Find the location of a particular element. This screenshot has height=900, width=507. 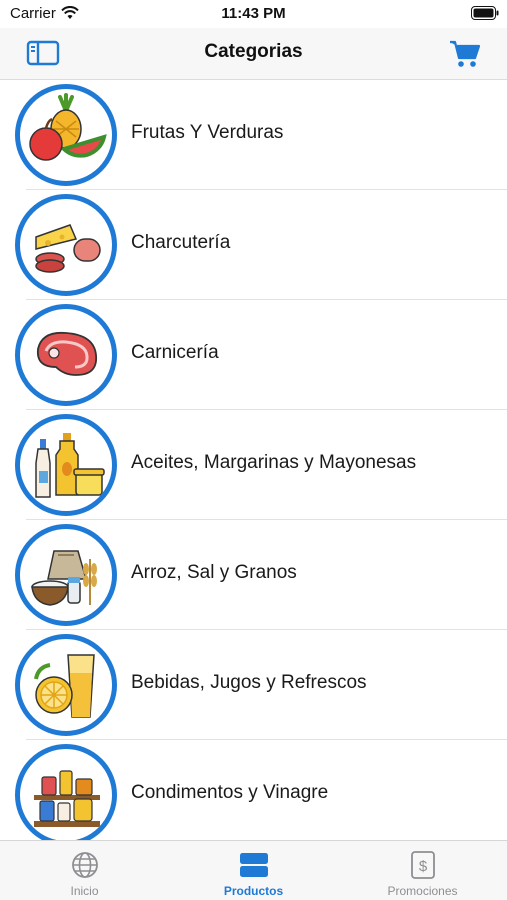

category-label: Condimentos y Vinagre is located at coordinates (230, 792).